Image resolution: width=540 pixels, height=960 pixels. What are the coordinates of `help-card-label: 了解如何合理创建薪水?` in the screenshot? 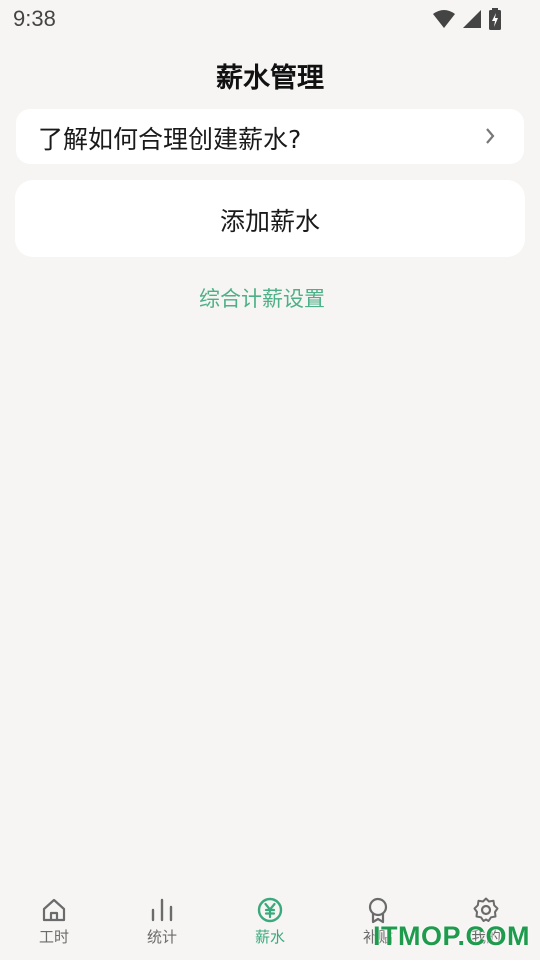 It's located at (170, 139).